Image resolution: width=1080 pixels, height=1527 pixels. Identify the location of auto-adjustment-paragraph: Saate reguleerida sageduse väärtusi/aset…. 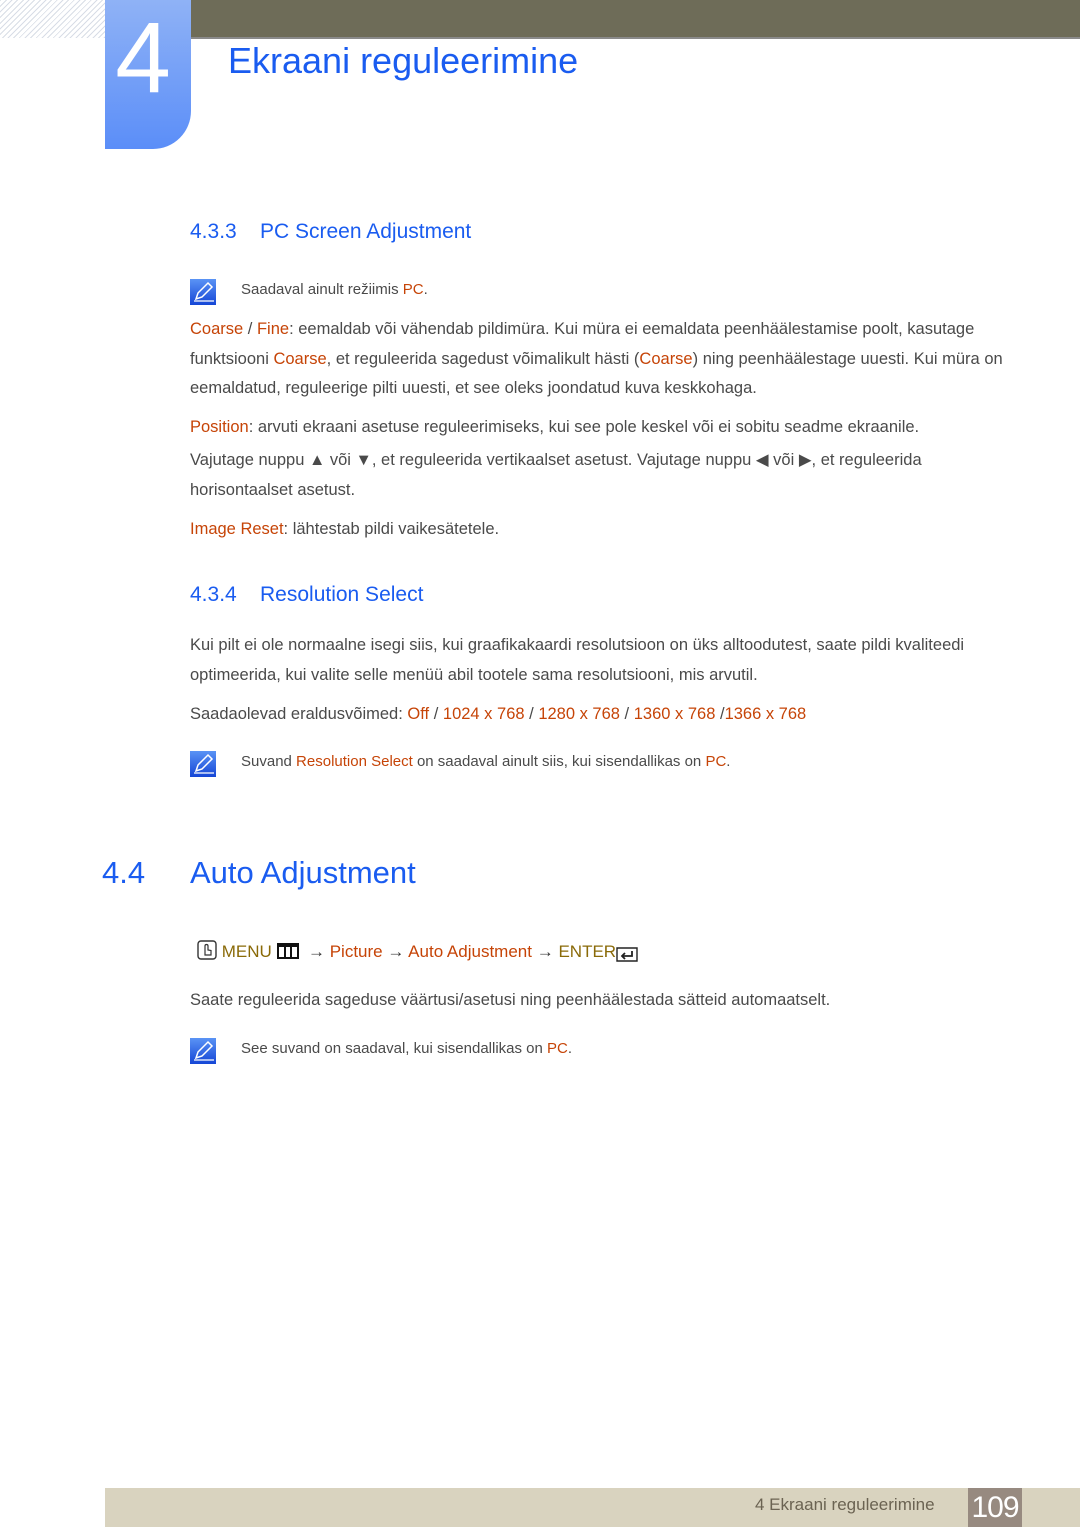
(510, 1000).